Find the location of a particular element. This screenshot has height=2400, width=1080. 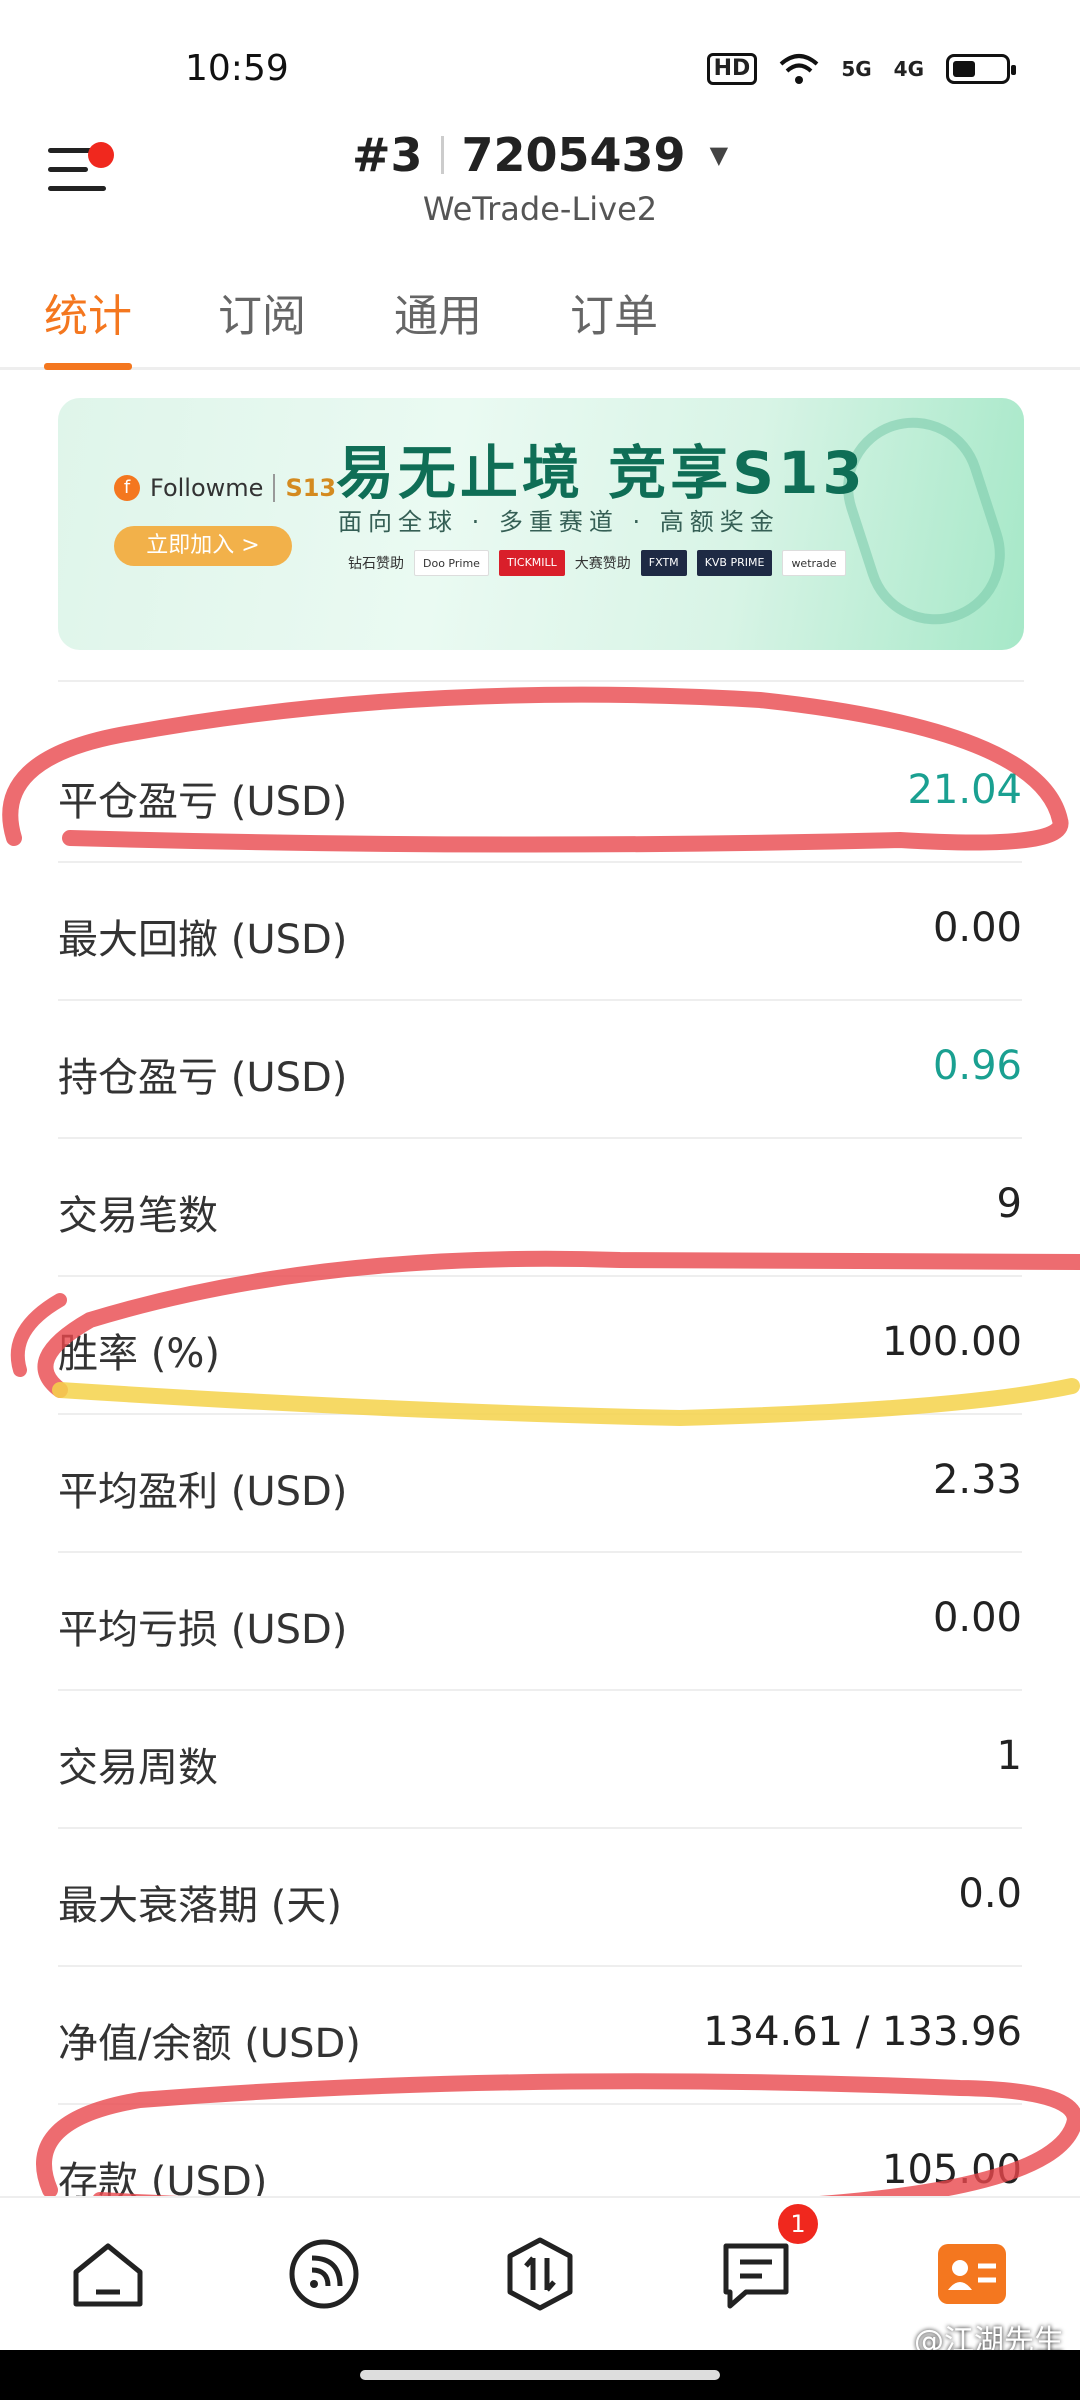

section-divider is located at coordinates (541, 677).